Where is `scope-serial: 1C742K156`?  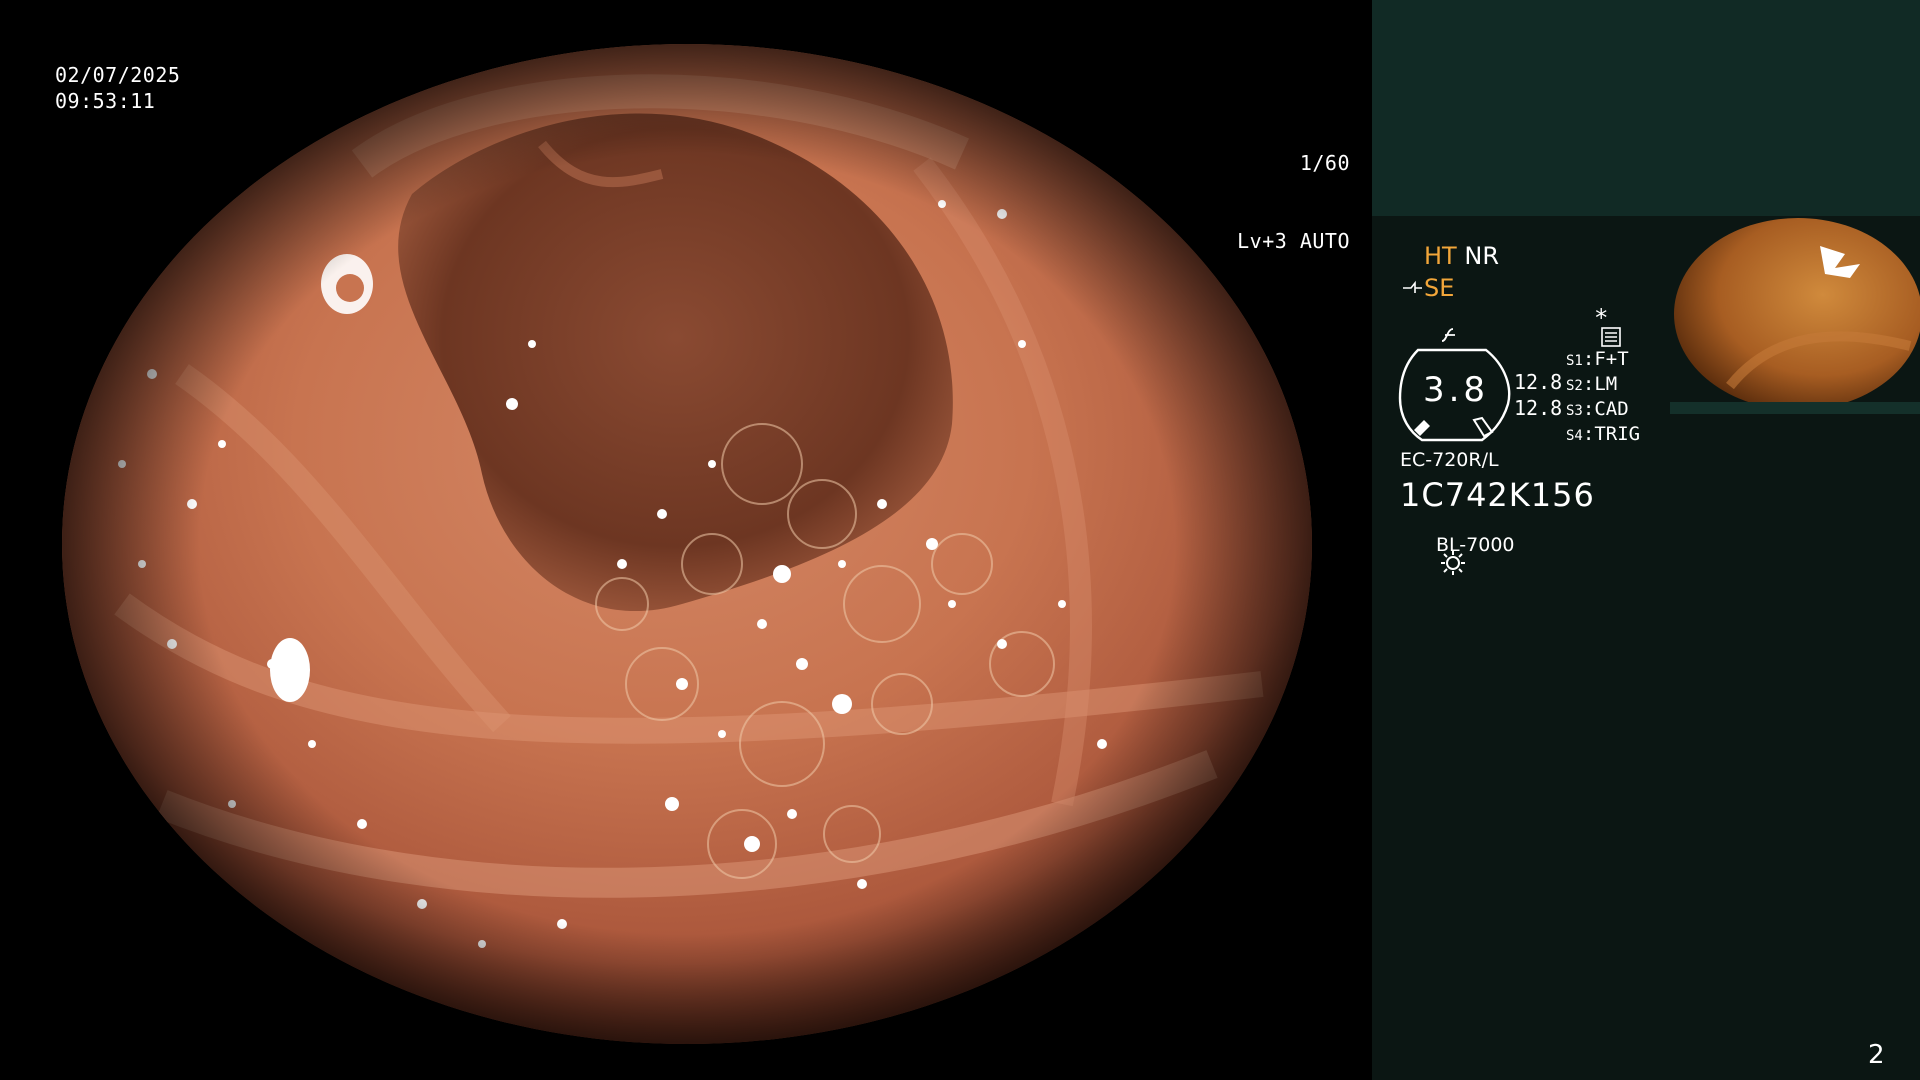
scope-serial: 1C742K156 is located at coordinates (1497, 495).